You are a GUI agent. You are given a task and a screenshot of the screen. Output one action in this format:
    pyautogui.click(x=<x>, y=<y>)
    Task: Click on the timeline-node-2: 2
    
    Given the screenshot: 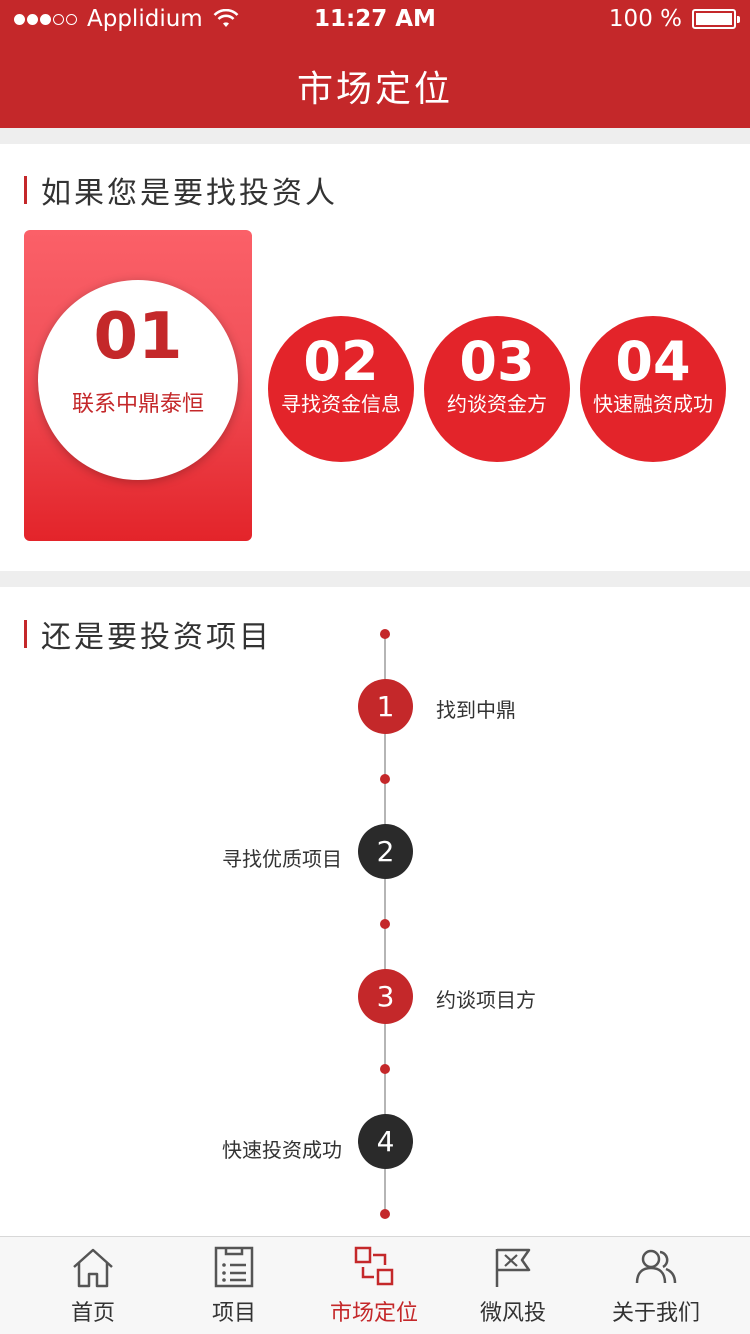 What is the action you would take?
    pyautogui.click(x=385, y=851)
    